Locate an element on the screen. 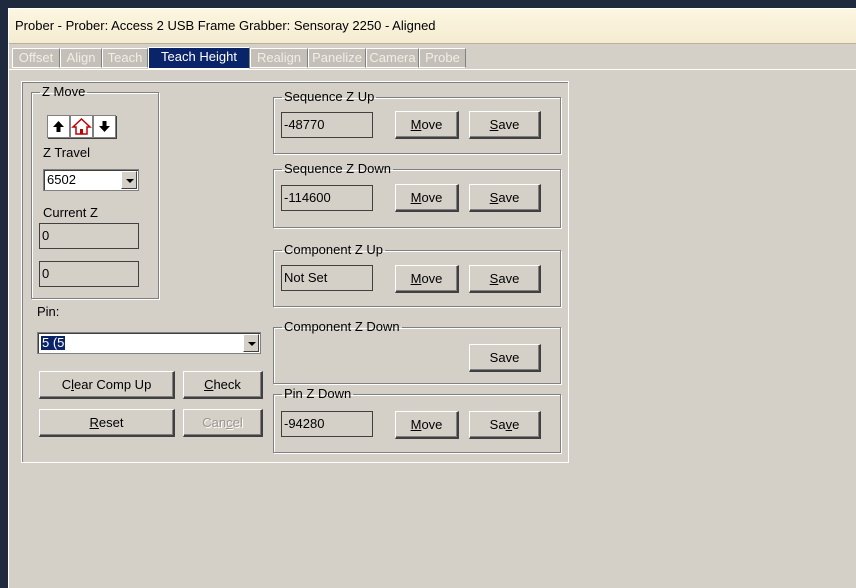  cancel-button: Cancel is located at coordinates (223, 423).